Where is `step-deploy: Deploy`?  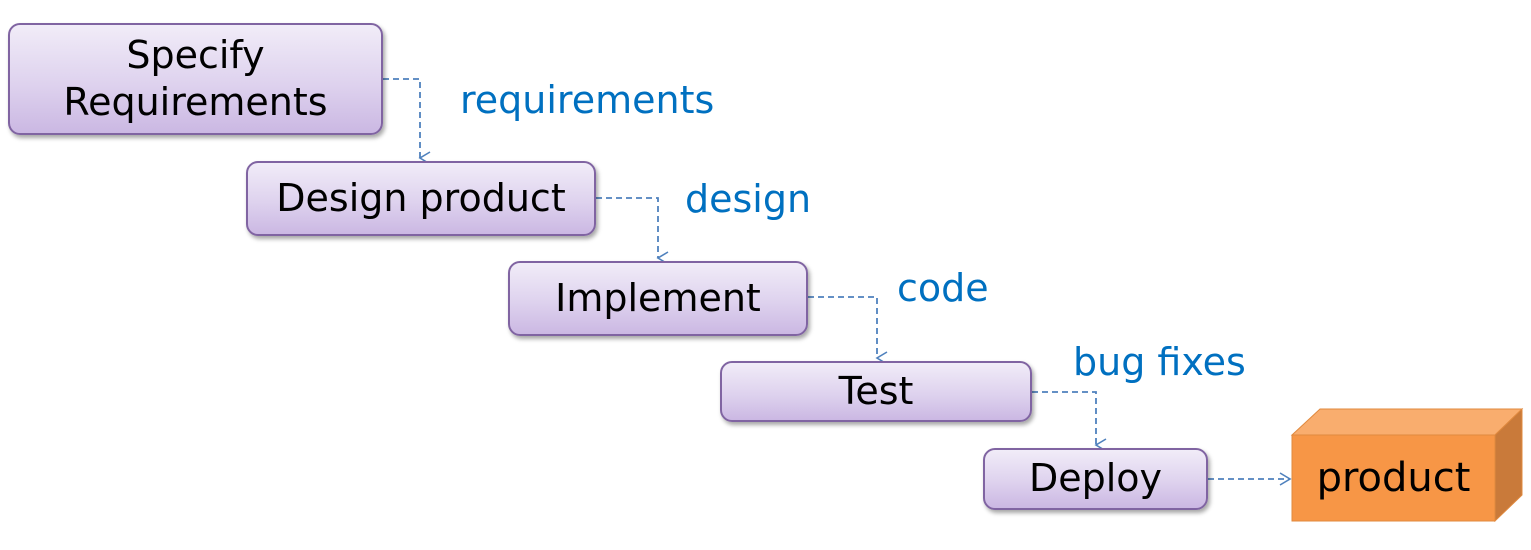
step-deploy: Deploy is located at coordinates (1095, 479).